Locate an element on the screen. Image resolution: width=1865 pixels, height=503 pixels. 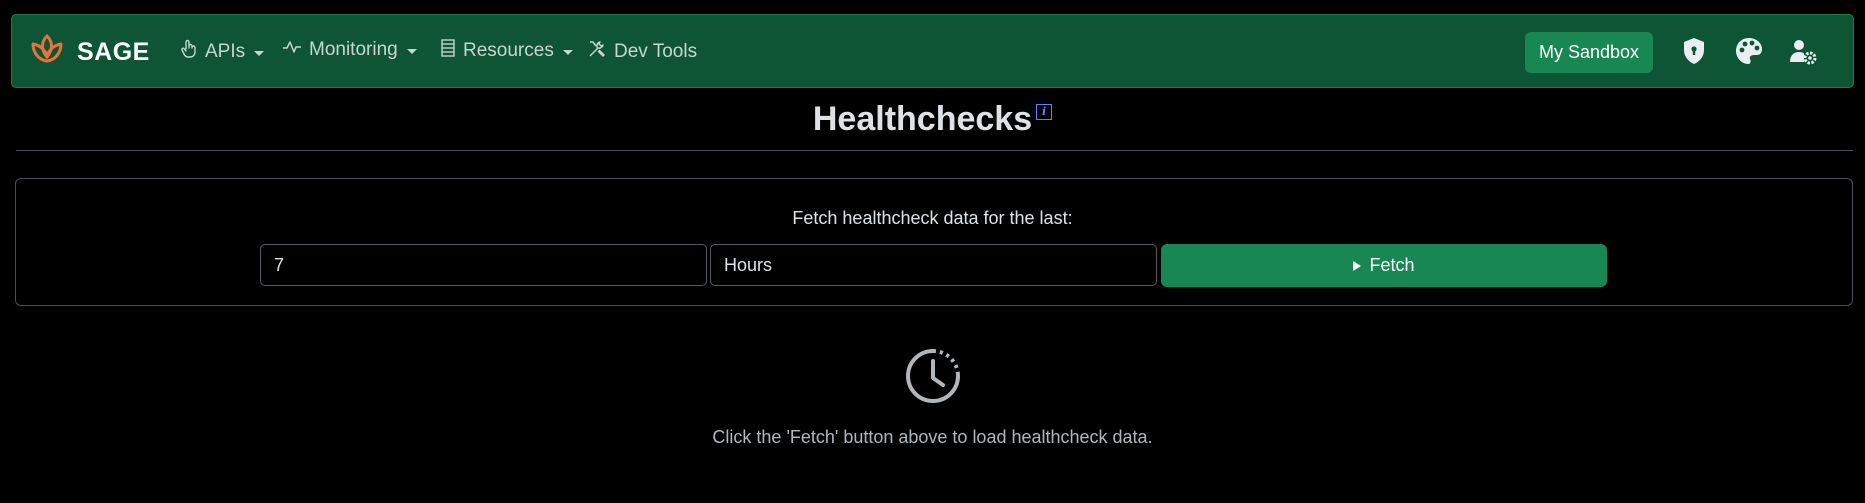
title-divider is located at coordinates (934, 150).